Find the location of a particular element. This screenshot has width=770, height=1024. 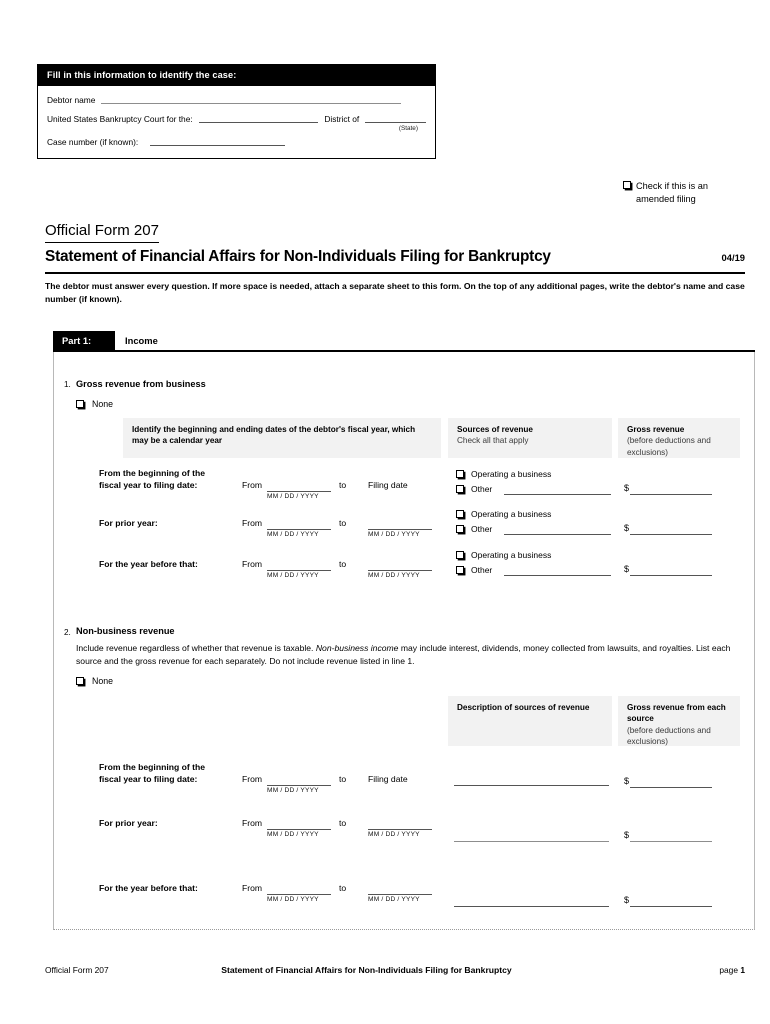

q2-row-0-label-line2: fiscal year to filing date: is located at coordinates (148, 778).